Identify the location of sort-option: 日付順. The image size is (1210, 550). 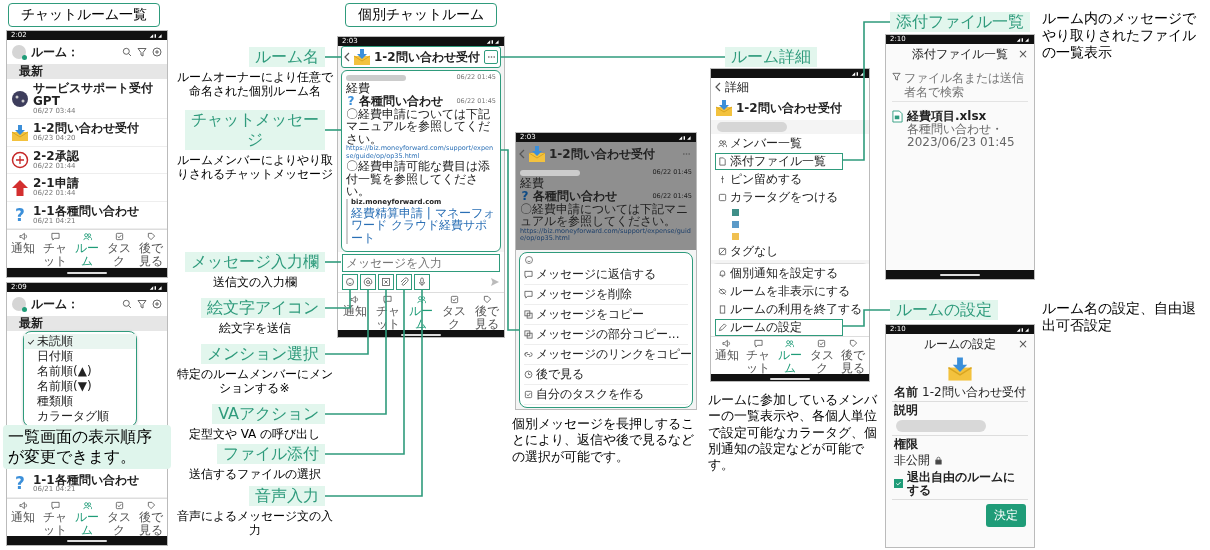
(80, 356).